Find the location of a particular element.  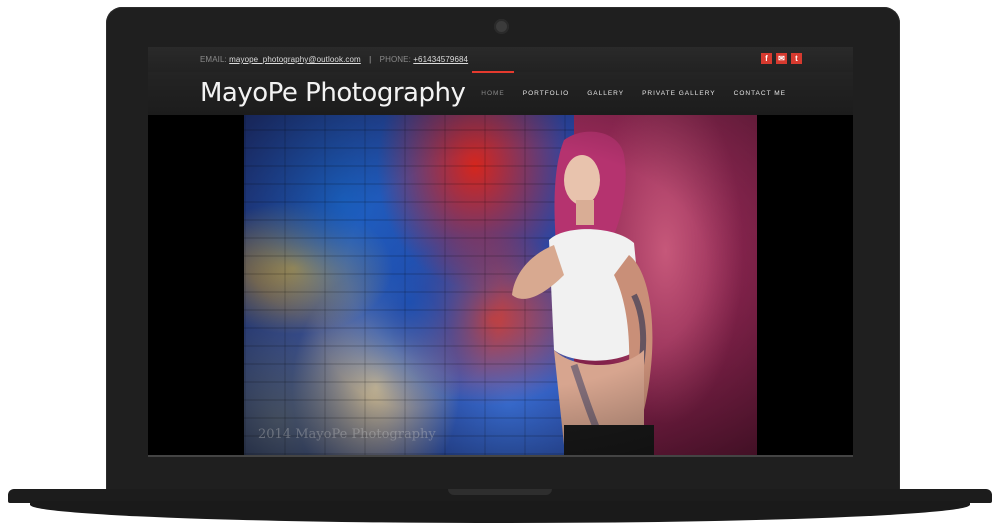

photo-watermark: 2014 MayoPe Photography is located at coordinates (347, 434).